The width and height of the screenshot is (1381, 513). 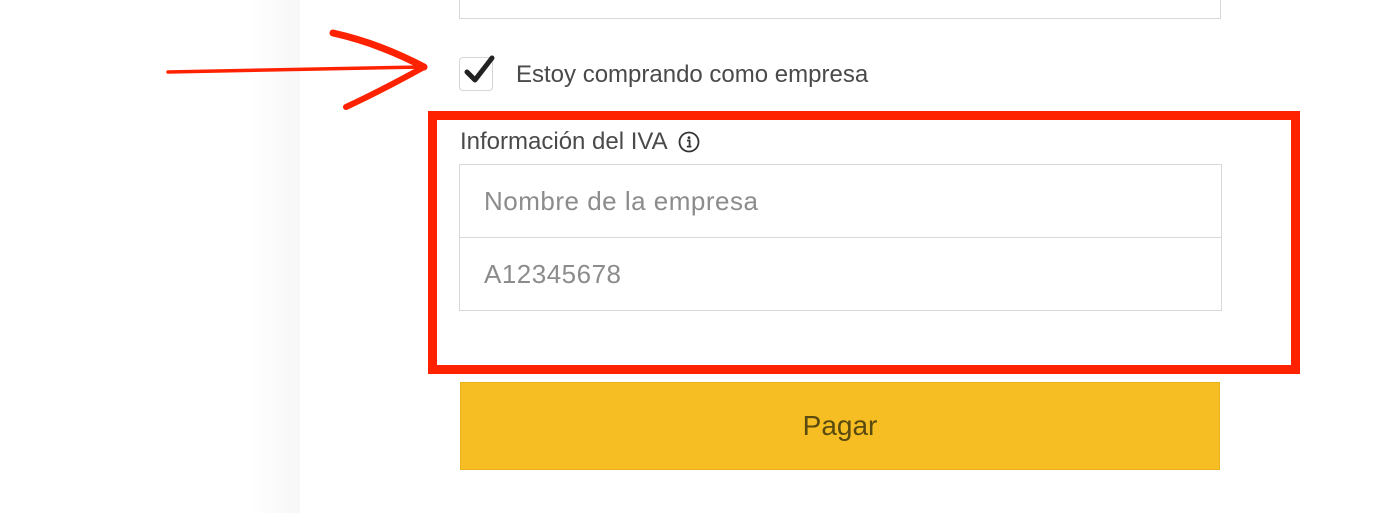 What do you see at coordinates (840, 426) in the screenshot?
I see `pay-button: Pagar` at bounding box center [840, 426].